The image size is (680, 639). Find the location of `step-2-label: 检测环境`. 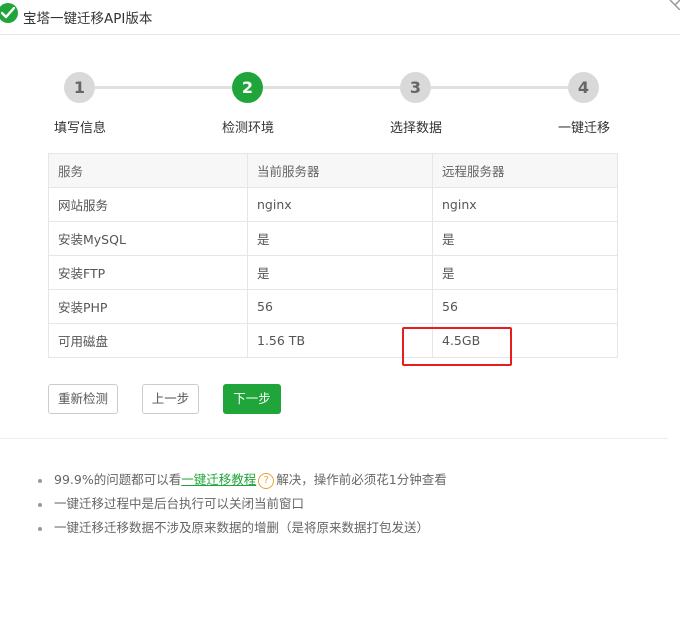

step-2-label: 检测环境 is located at coordinates (248, 128).